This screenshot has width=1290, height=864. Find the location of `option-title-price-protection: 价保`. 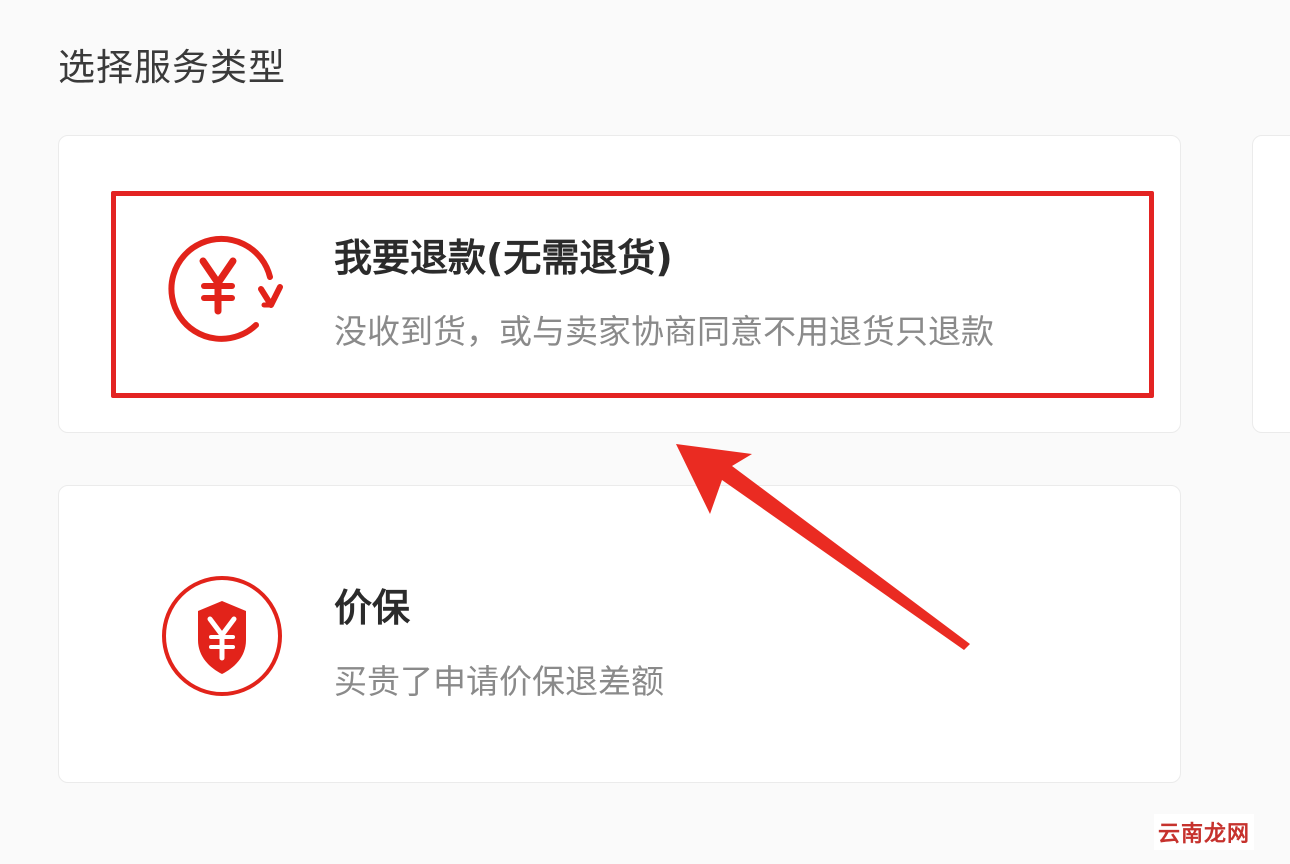

option-title-price-protection: 价保 is located at coordinates (372, 608).